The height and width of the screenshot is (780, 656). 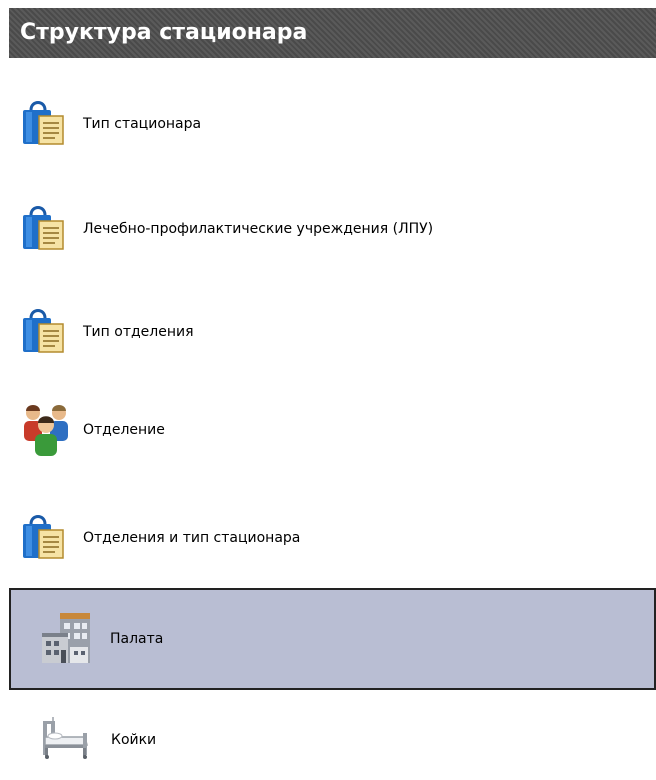 I want to click on menu-item-label: Койки, so click(x=134, y=740).